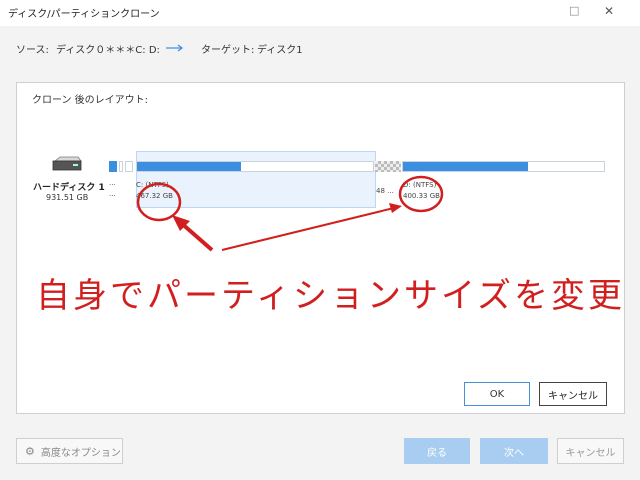 This screenshot has width=640, height=480. What do you see at coordinates (609, 11) in the screenshot?
I see `close-icon: ✕` at bounding box center [609, 11].